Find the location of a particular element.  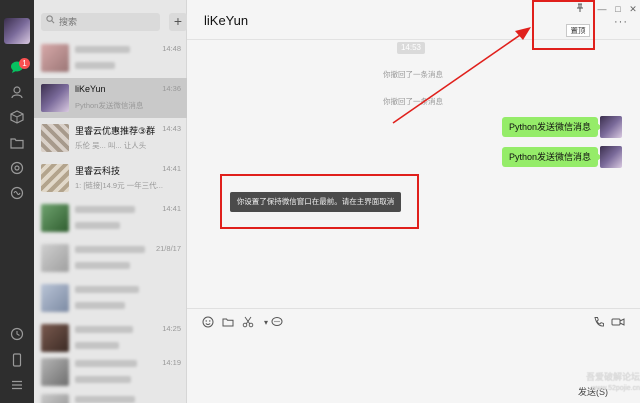

watermark: 吾爱破解论坛 www.52pojie.cn is located at coordinates (597, 383).